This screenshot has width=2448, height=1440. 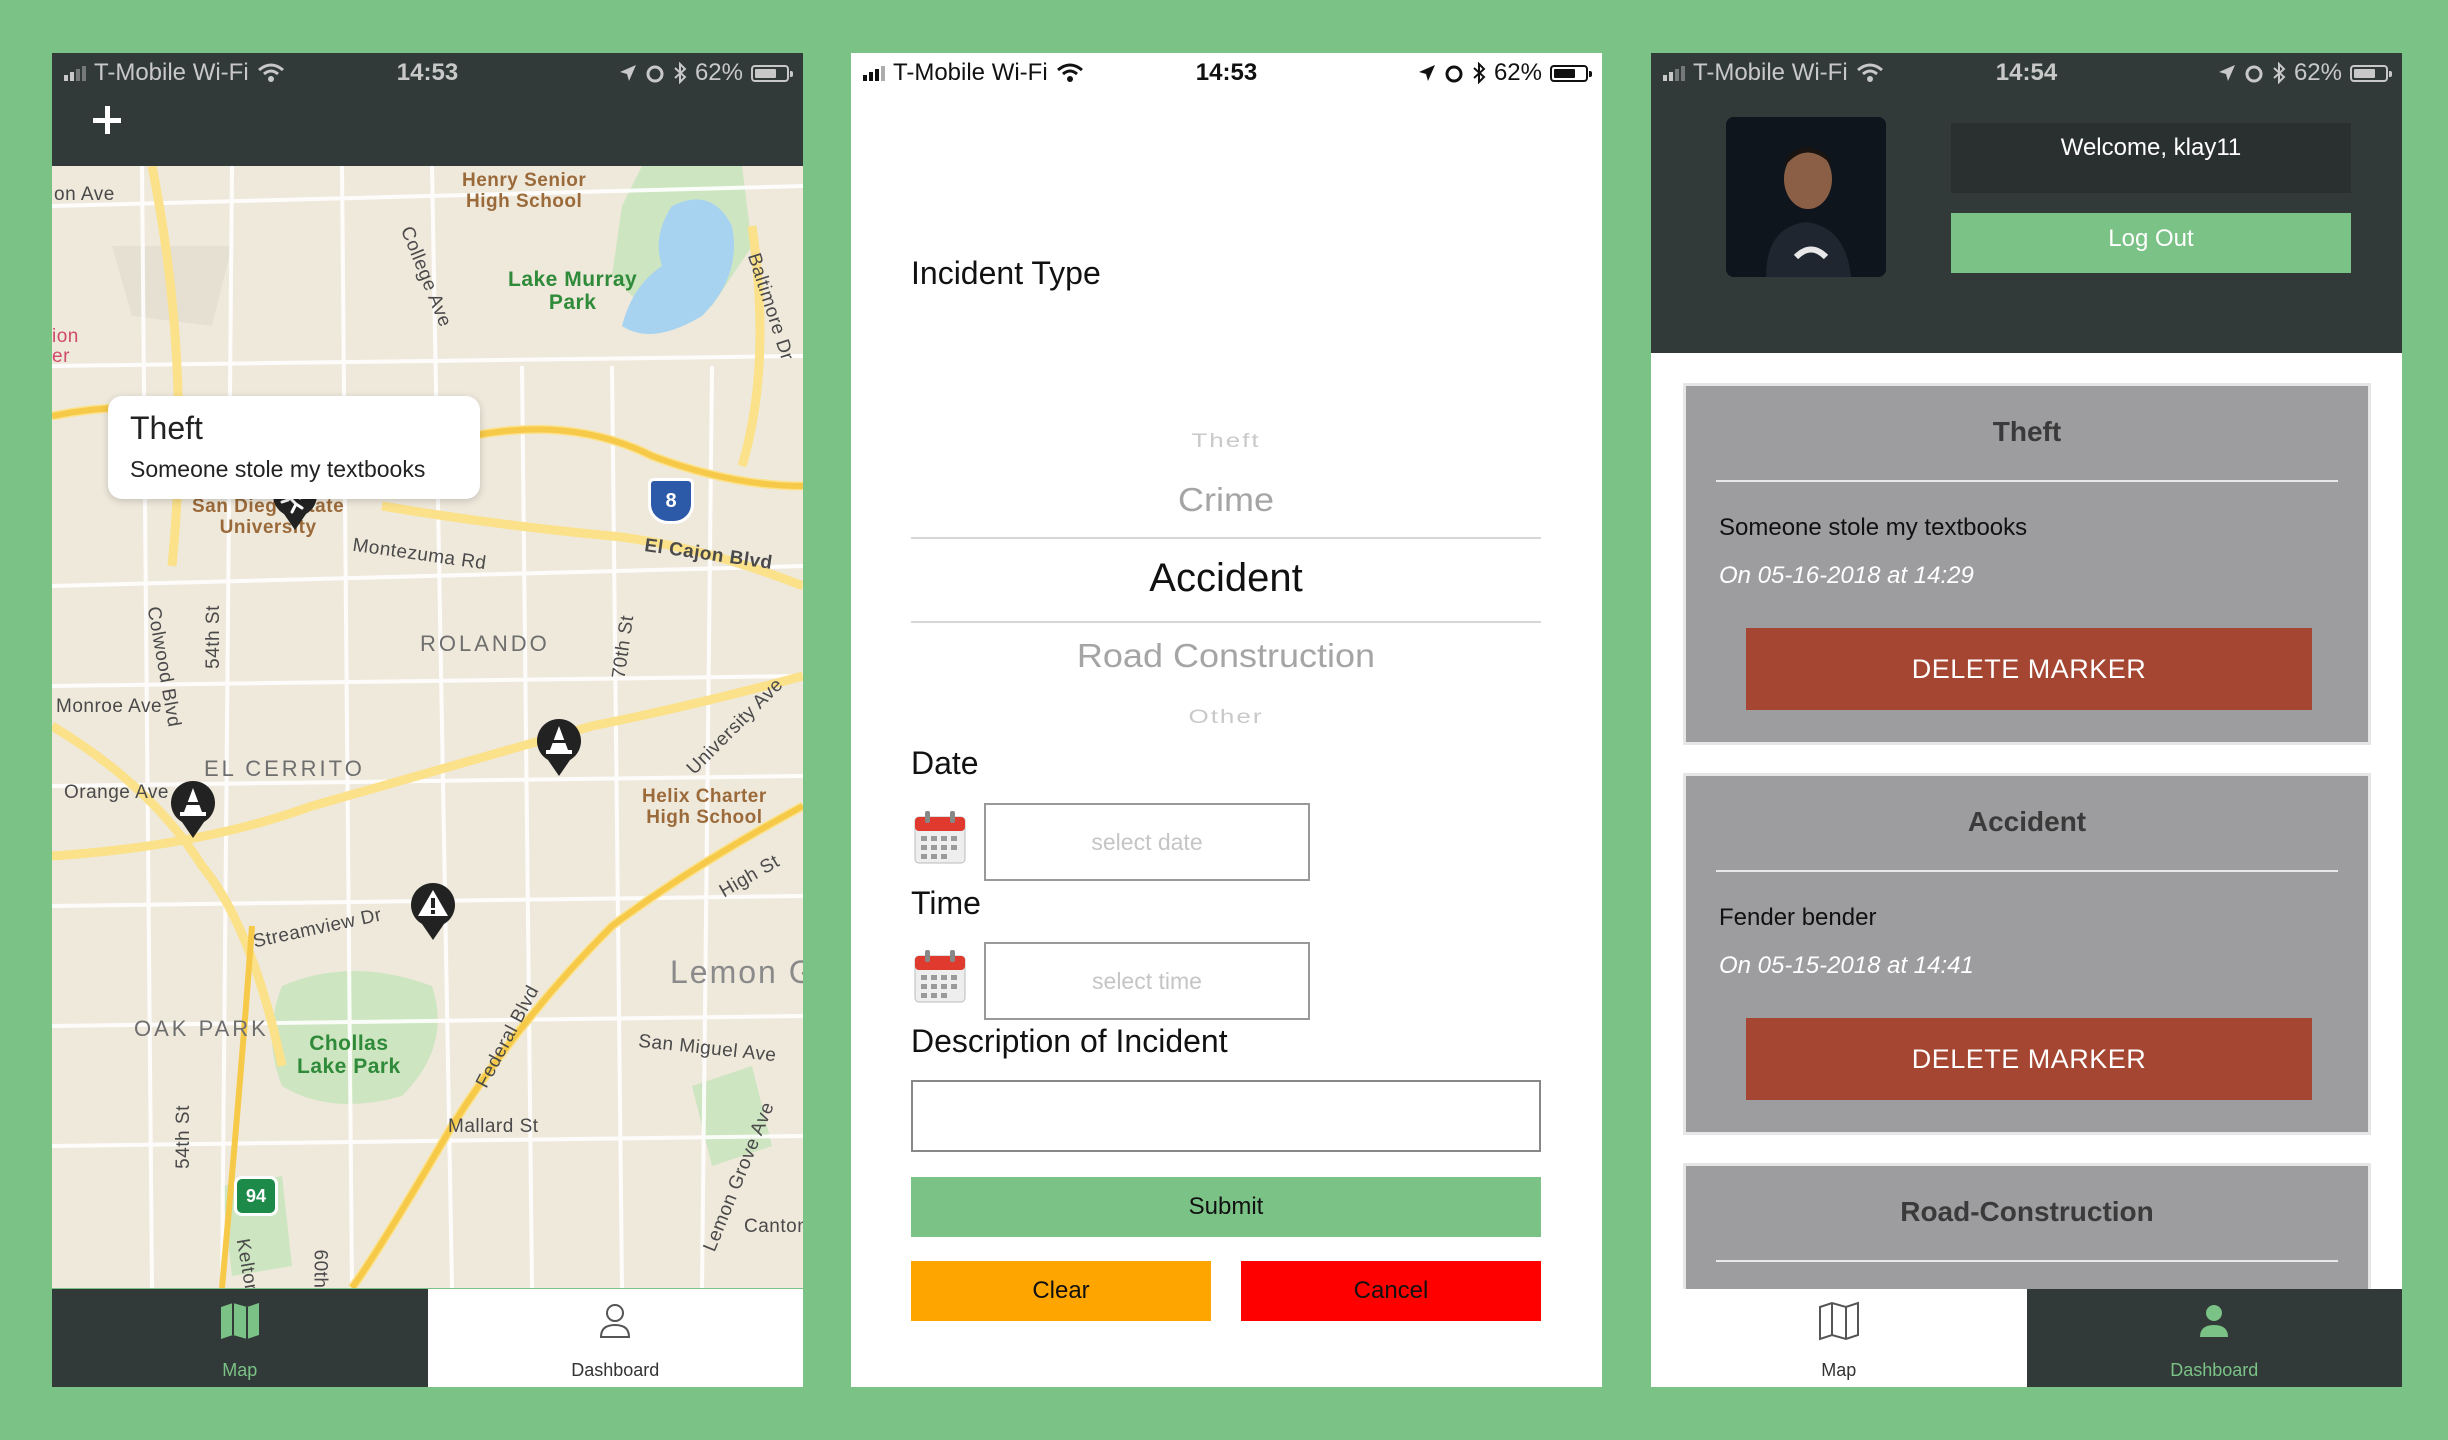 I want to click on picker-option: Road Construction, so click(x=1226, y=656).